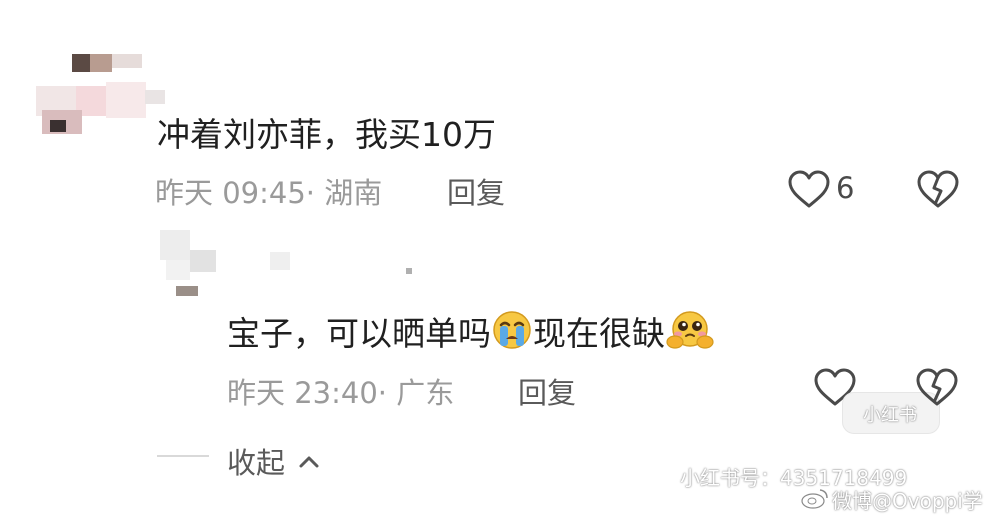 Image resolution: width=1000 pixels, height=518 pixels. I want to click on watermark-handle: 微博@Ovoppi学, so click(907, 501).